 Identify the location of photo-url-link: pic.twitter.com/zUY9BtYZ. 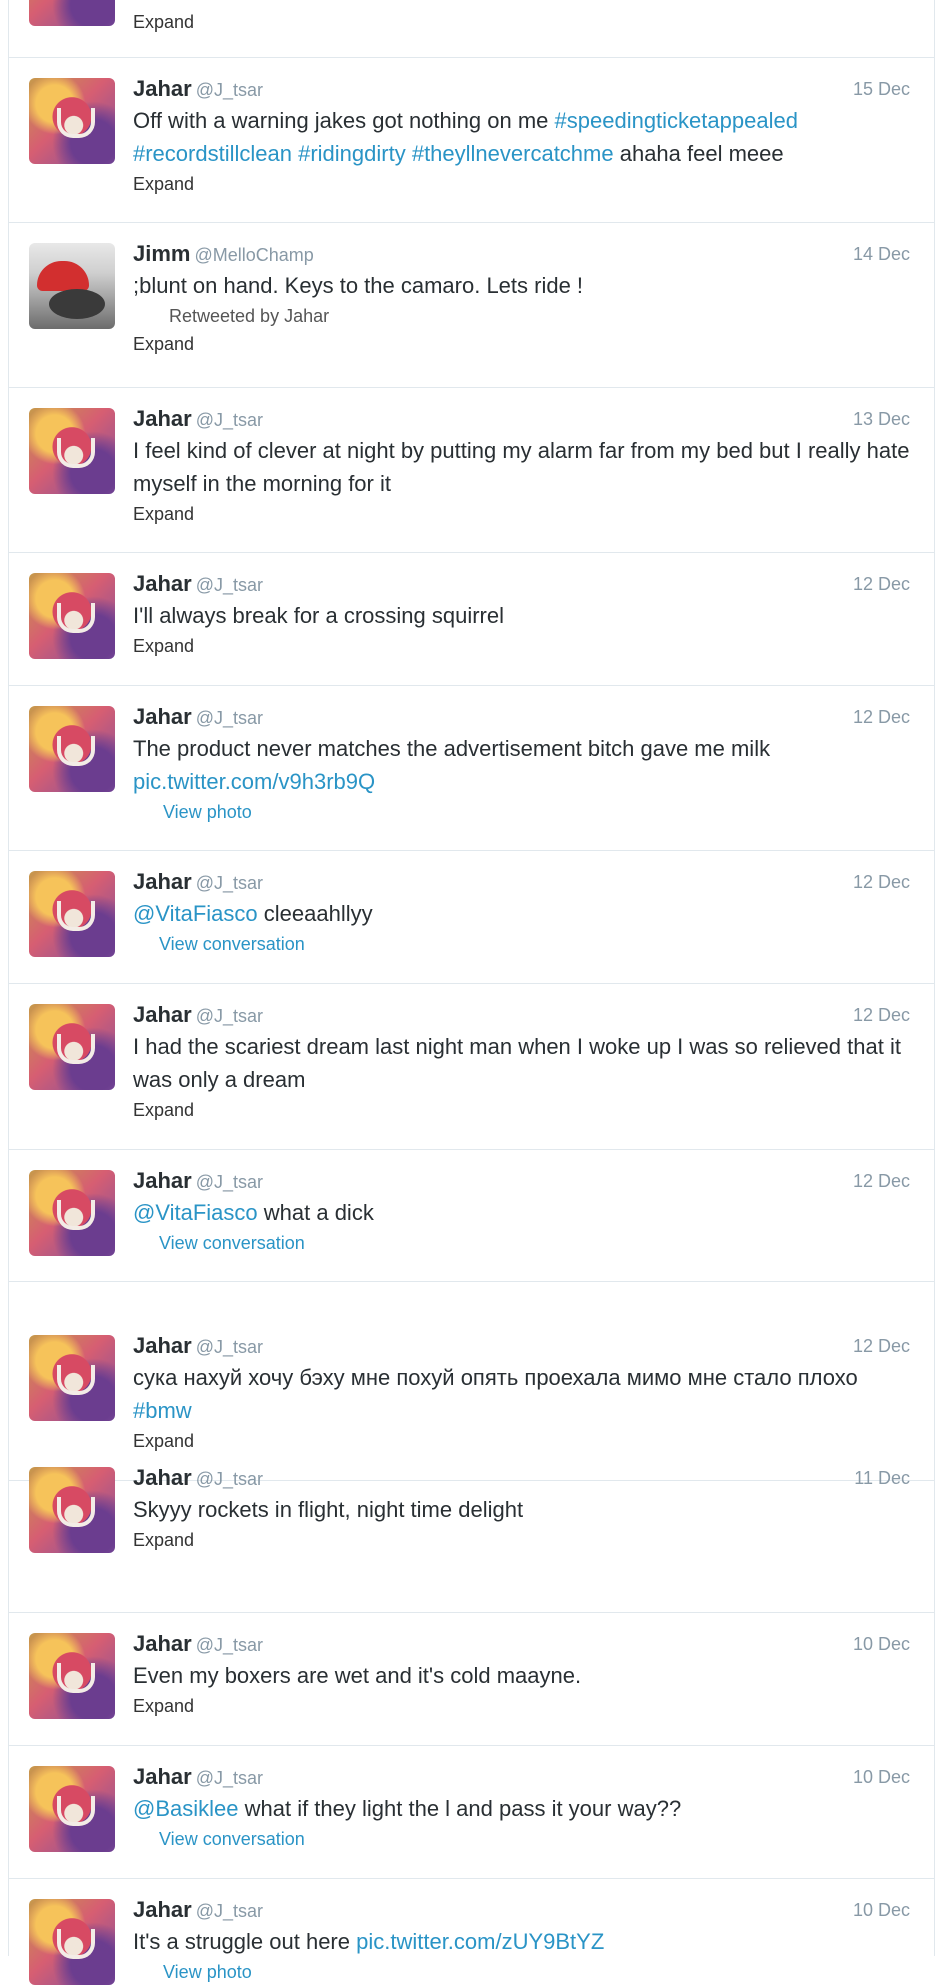
(480, 1941).